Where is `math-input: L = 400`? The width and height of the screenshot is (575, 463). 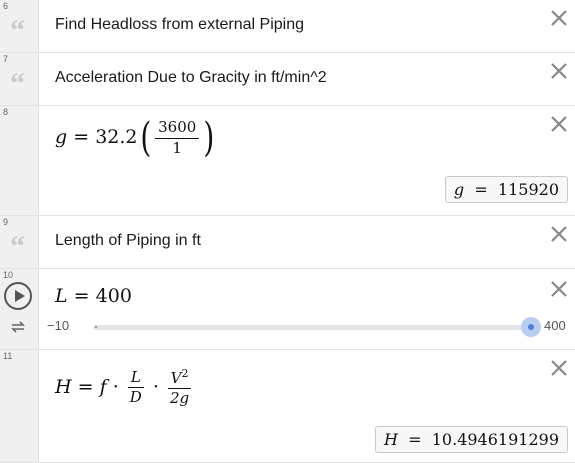
math-input: L = 400 is located at coordinates (93, 296).